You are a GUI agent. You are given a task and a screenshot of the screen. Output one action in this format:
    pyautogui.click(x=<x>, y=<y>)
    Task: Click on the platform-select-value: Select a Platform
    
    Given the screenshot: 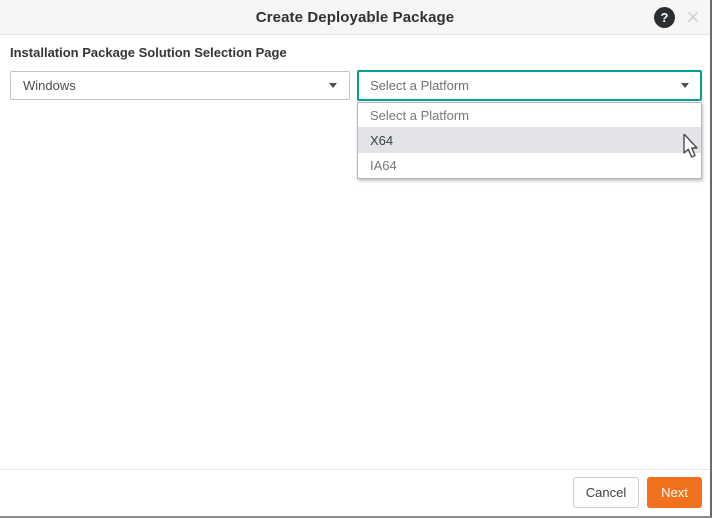 What is the action you would take?
    pyautogui.click(x=419, y=85)
    